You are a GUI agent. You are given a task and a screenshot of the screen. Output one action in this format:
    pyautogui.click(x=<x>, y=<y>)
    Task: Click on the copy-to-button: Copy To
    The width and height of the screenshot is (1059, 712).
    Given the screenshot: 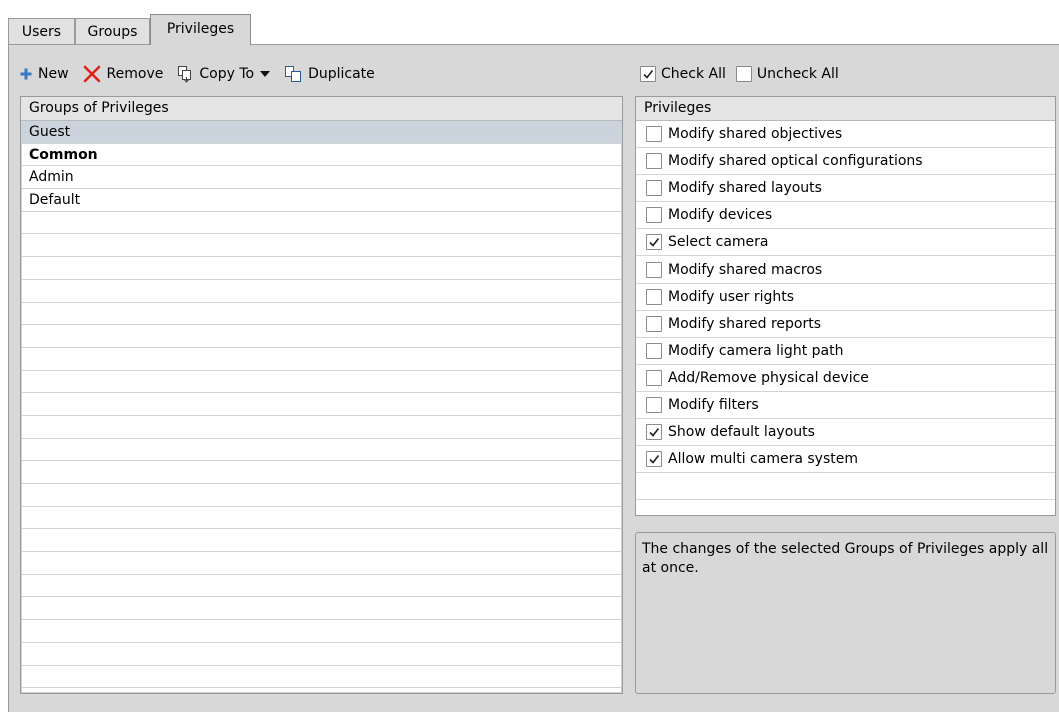 What is the action you would take?
    pyautogui.click(x=224, y=74)
    